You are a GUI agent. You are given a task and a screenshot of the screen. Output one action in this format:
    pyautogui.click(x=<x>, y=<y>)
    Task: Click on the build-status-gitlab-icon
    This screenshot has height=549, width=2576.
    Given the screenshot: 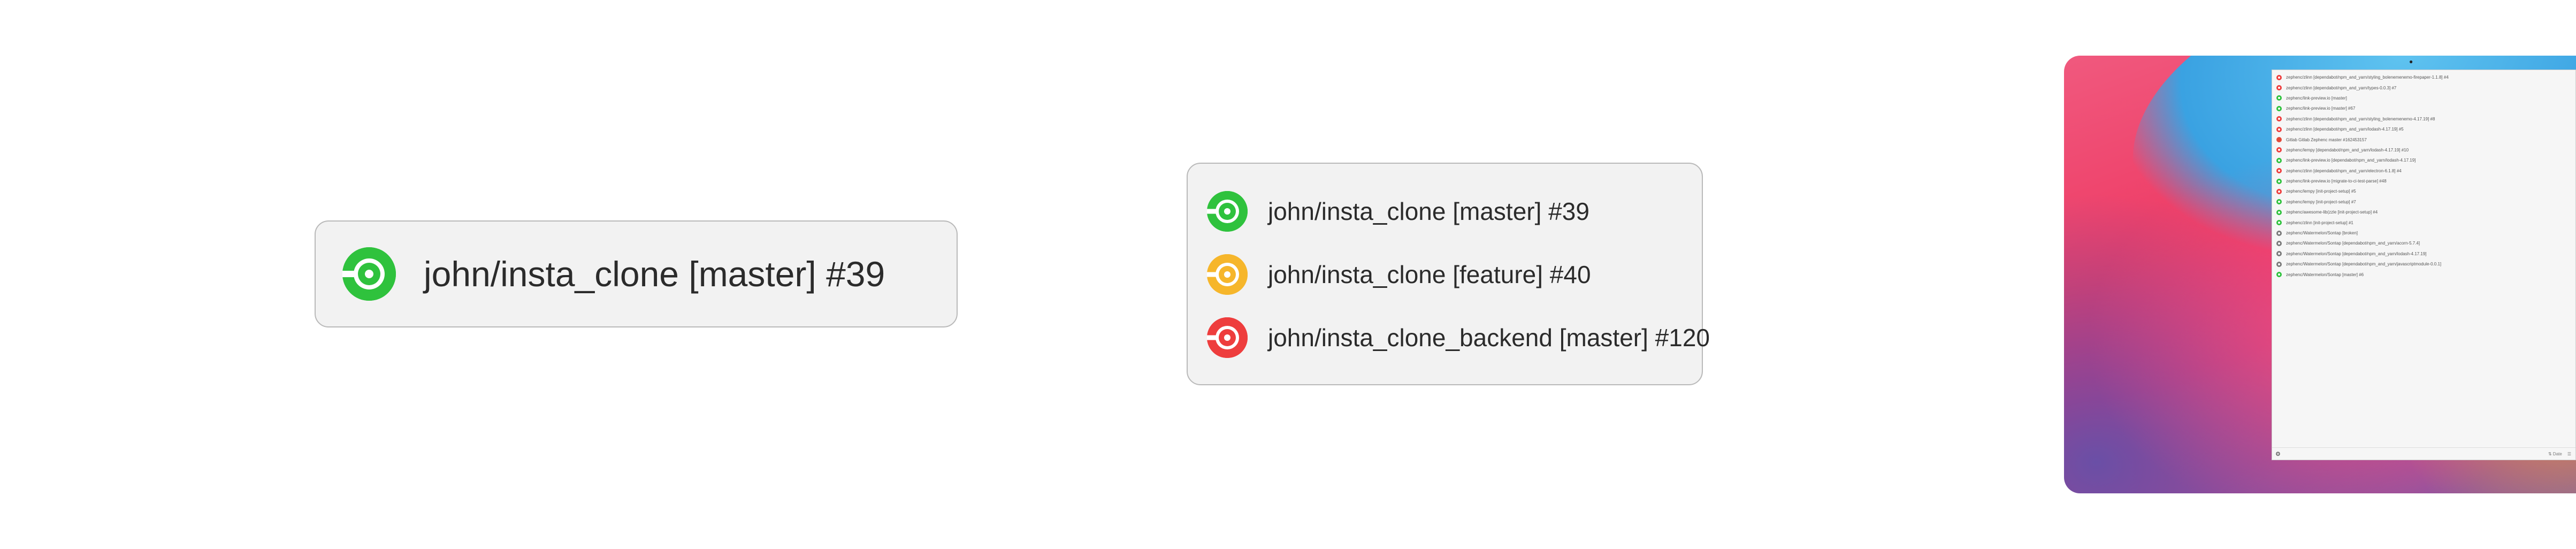 What is the action you would take?
    pyautogui.click(x=2279, y=140)
    